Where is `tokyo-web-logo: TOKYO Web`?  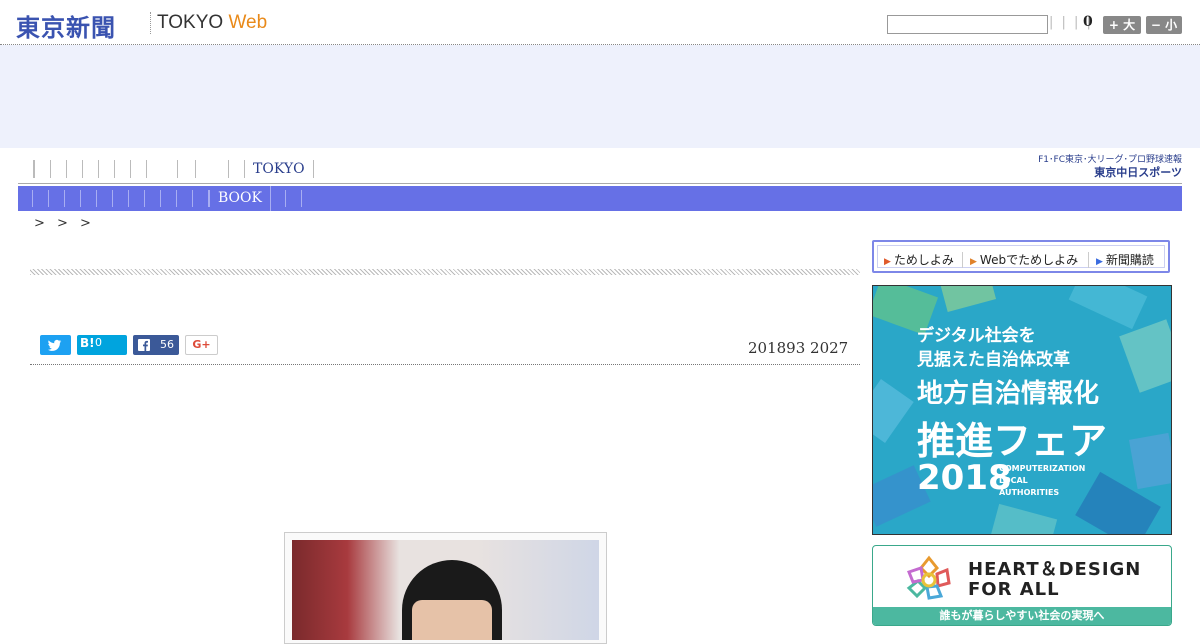
tokyo-web-logo: TOKYO Web is located at coordinates (212, 23).